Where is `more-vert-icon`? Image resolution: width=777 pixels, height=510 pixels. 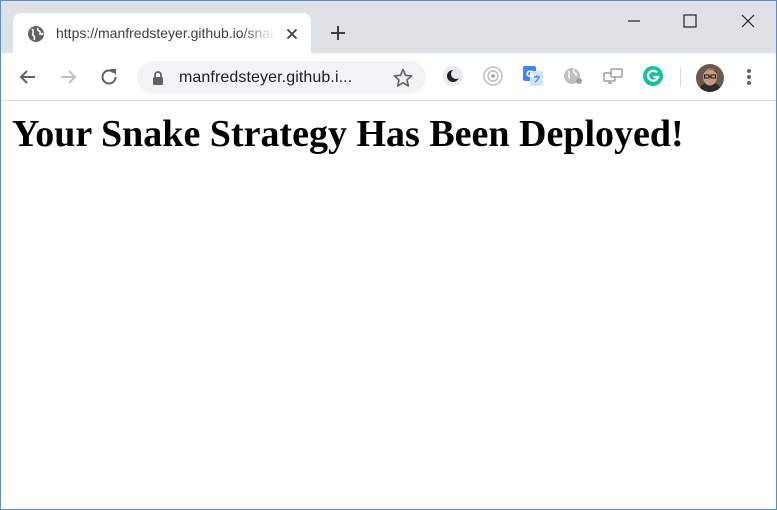
more-vert-icon is located at coordinates (749, 77).